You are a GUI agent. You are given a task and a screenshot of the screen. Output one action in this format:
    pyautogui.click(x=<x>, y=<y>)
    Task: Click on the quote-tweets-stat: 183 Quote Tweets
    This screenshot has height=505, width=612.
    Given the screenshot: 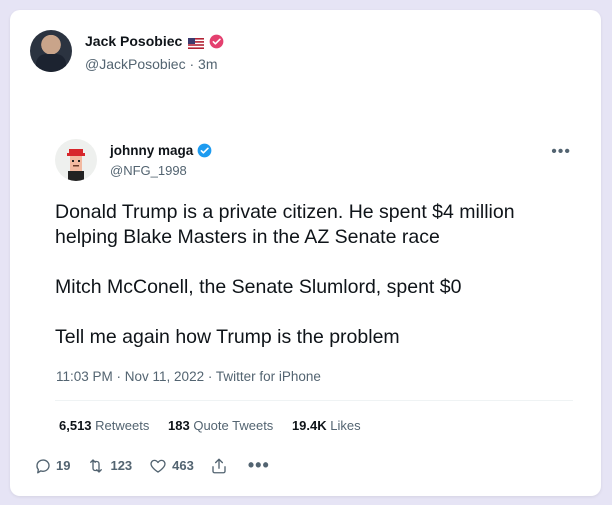 What is the action you would take?
    pyautogui.click(x=220, y=425)
    